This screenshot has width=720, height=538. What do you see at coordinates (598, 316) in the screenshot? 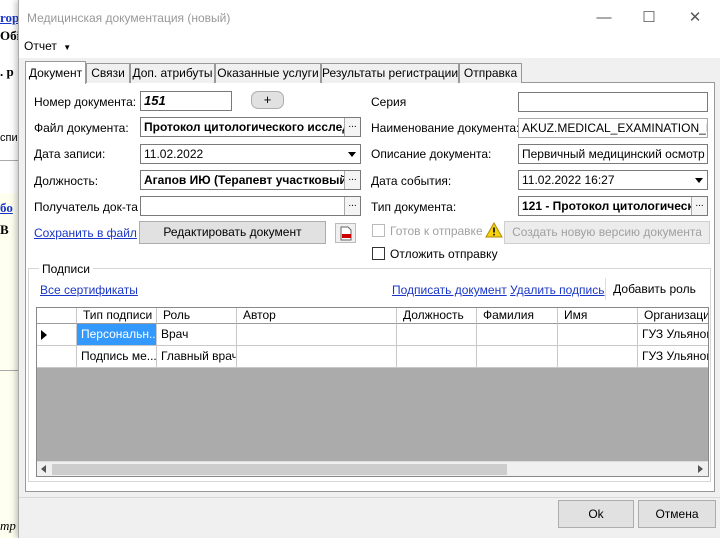
I see `column-header-first-name: Имя` at bounding box center [598, 316].